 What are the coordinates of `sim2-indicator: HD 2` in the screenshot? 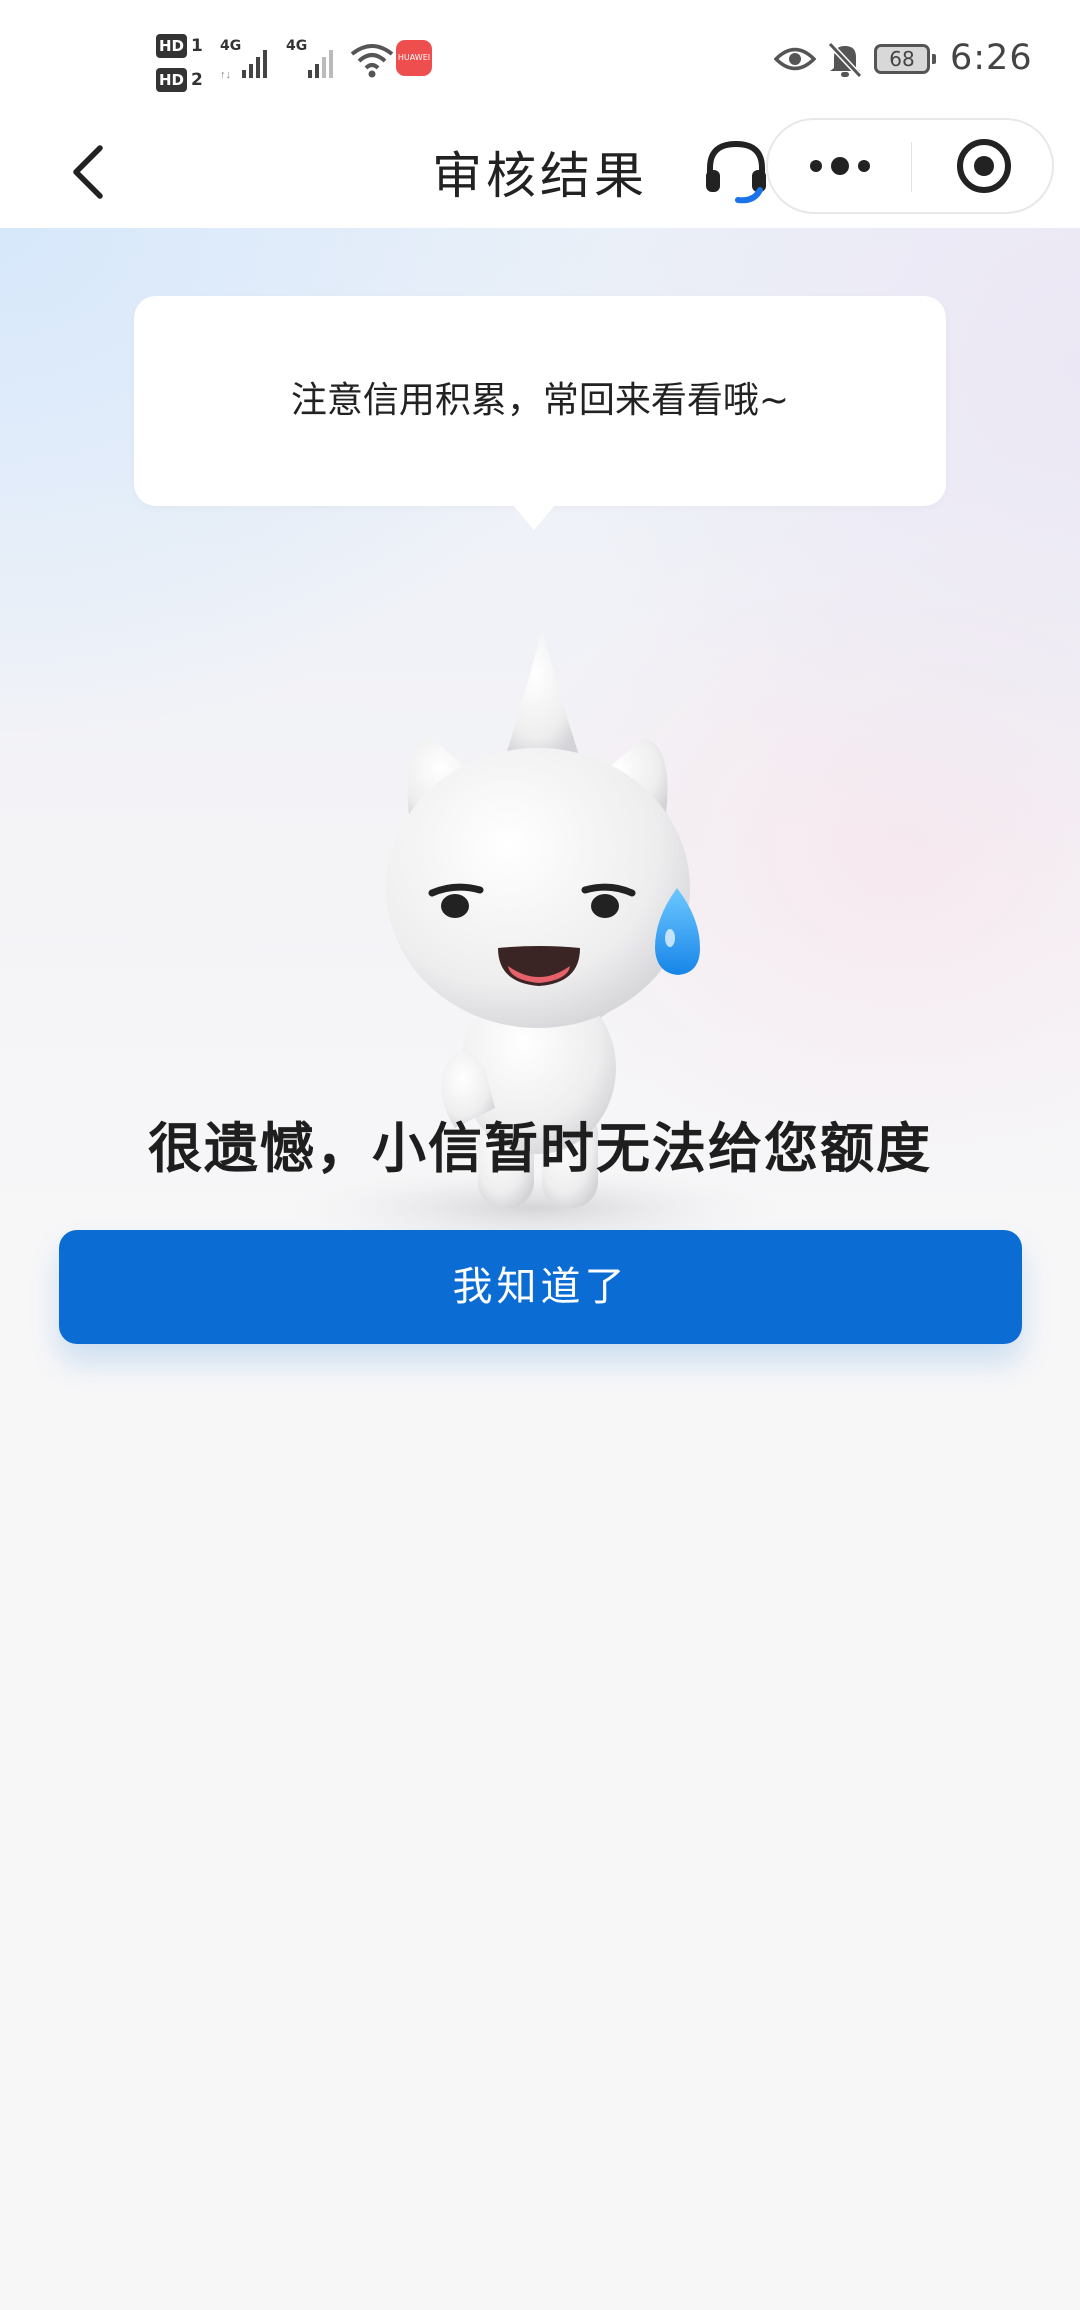 It's located at (183, 80).